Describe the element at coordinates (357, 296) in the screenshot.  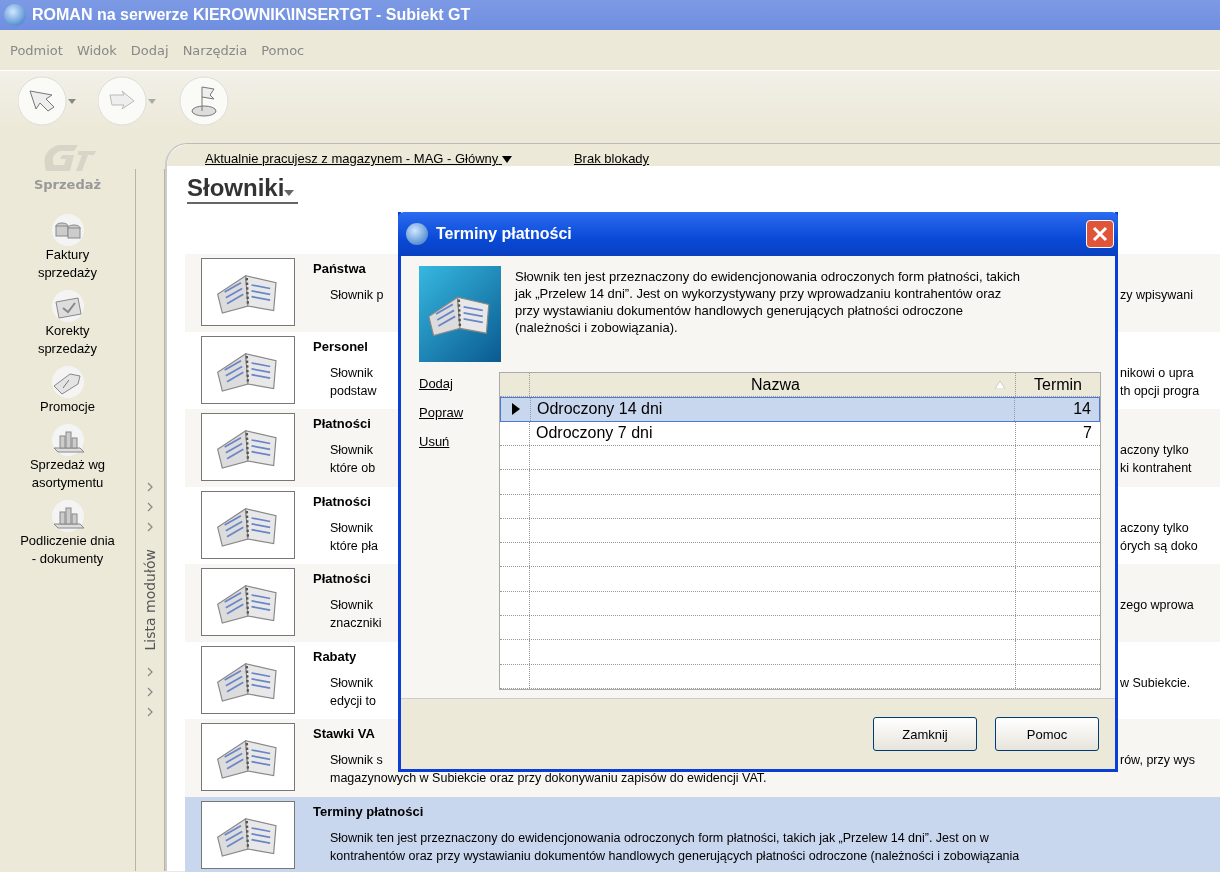
I see `description-text: Słownik p` at that location.